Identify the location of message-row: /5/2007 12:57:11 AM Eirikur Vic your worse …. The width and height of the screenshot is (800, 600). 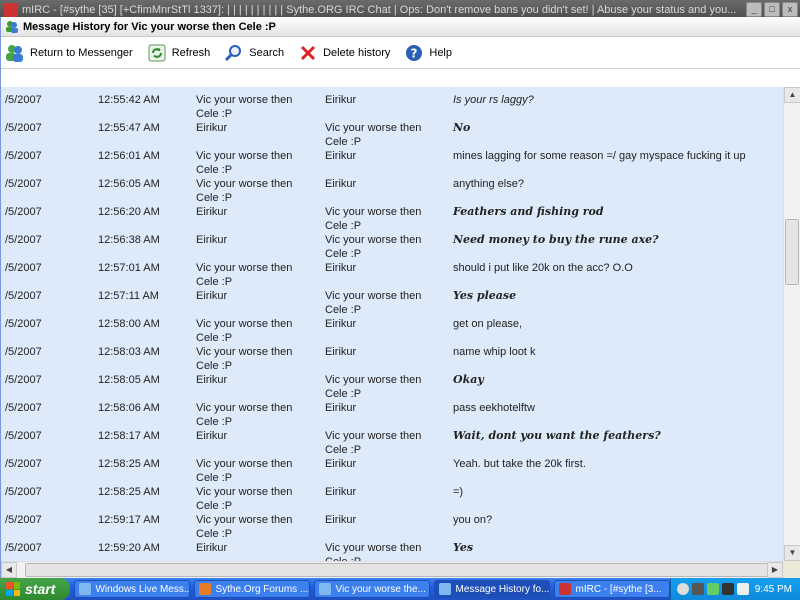
(392, 299).